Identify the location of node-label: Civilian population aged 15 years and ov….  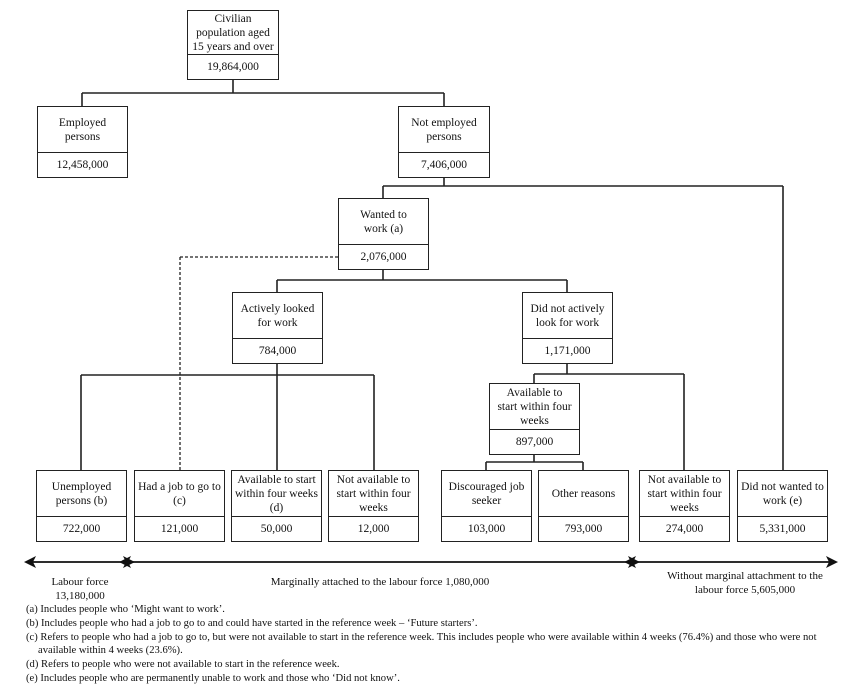
(233, 33).